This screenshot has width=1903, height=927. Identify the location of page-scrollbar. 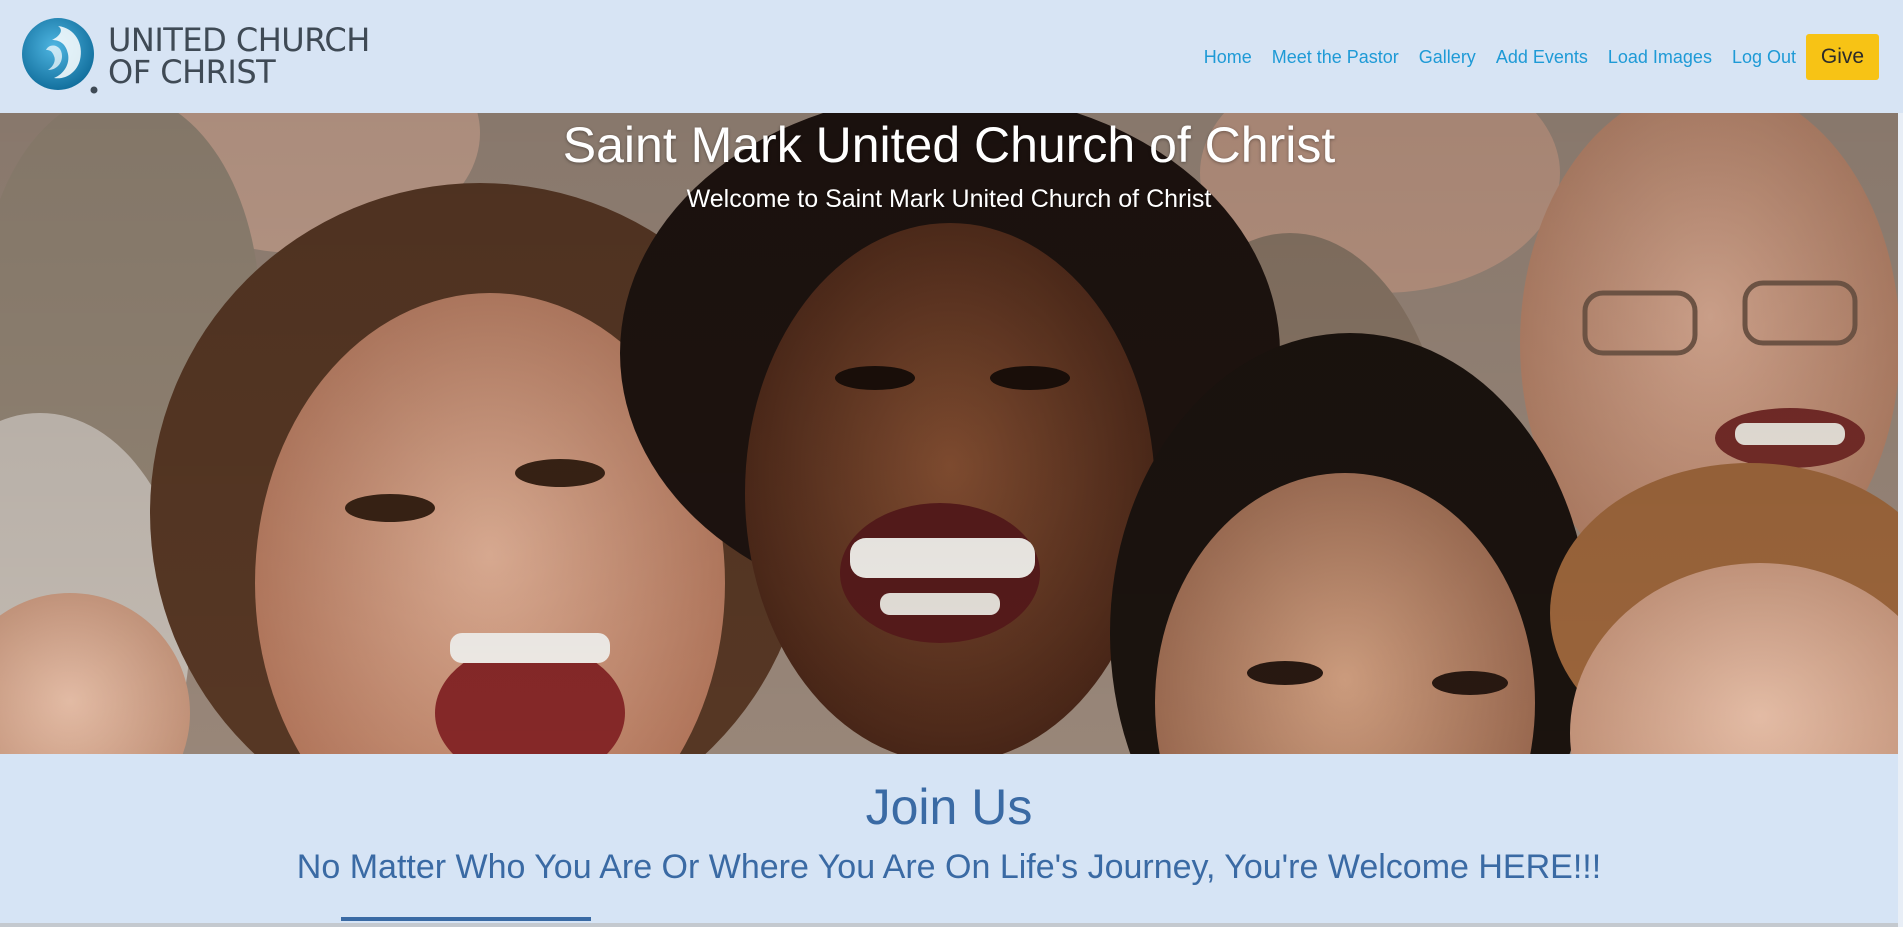
(1900, 520).